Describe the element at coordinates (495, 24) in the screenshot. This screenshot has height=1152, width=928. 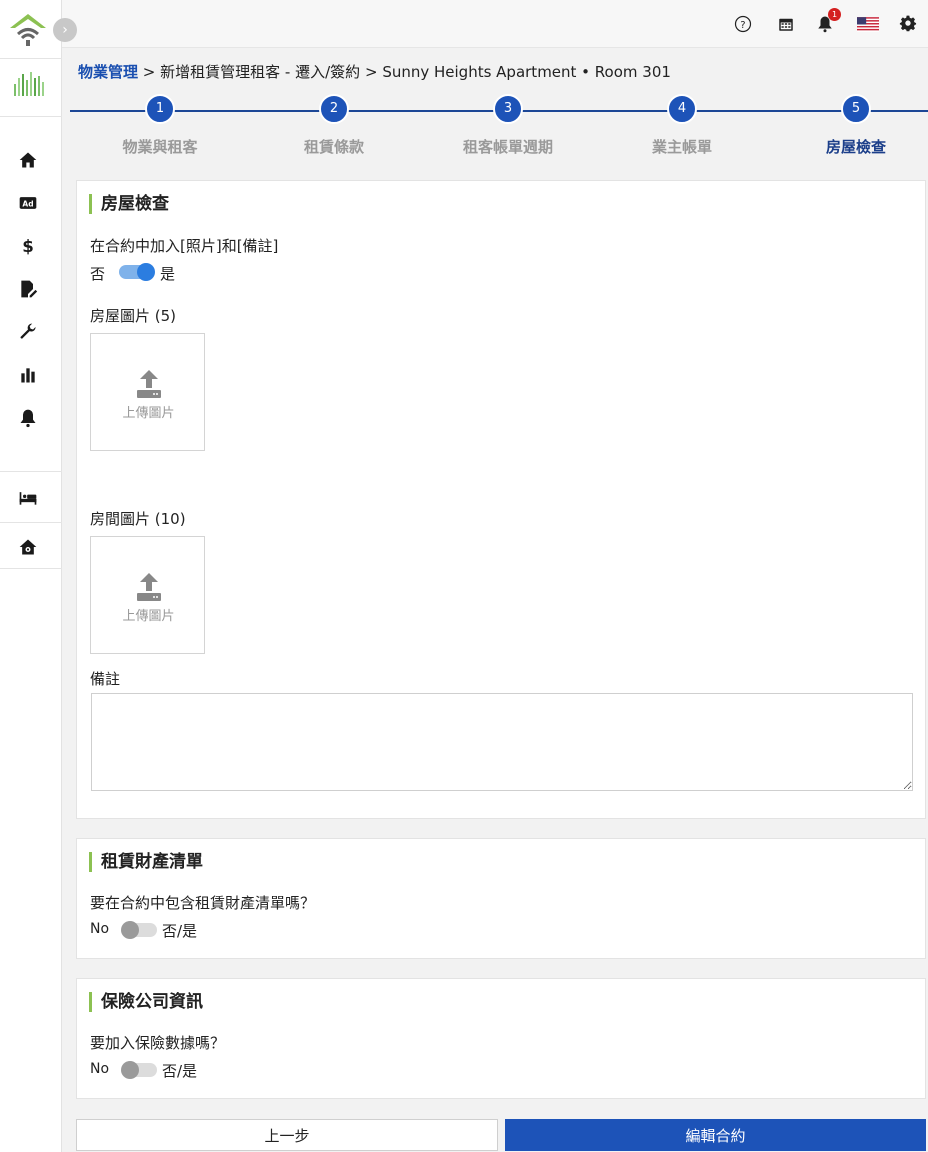
I see `topbar: ? 1` at that location.